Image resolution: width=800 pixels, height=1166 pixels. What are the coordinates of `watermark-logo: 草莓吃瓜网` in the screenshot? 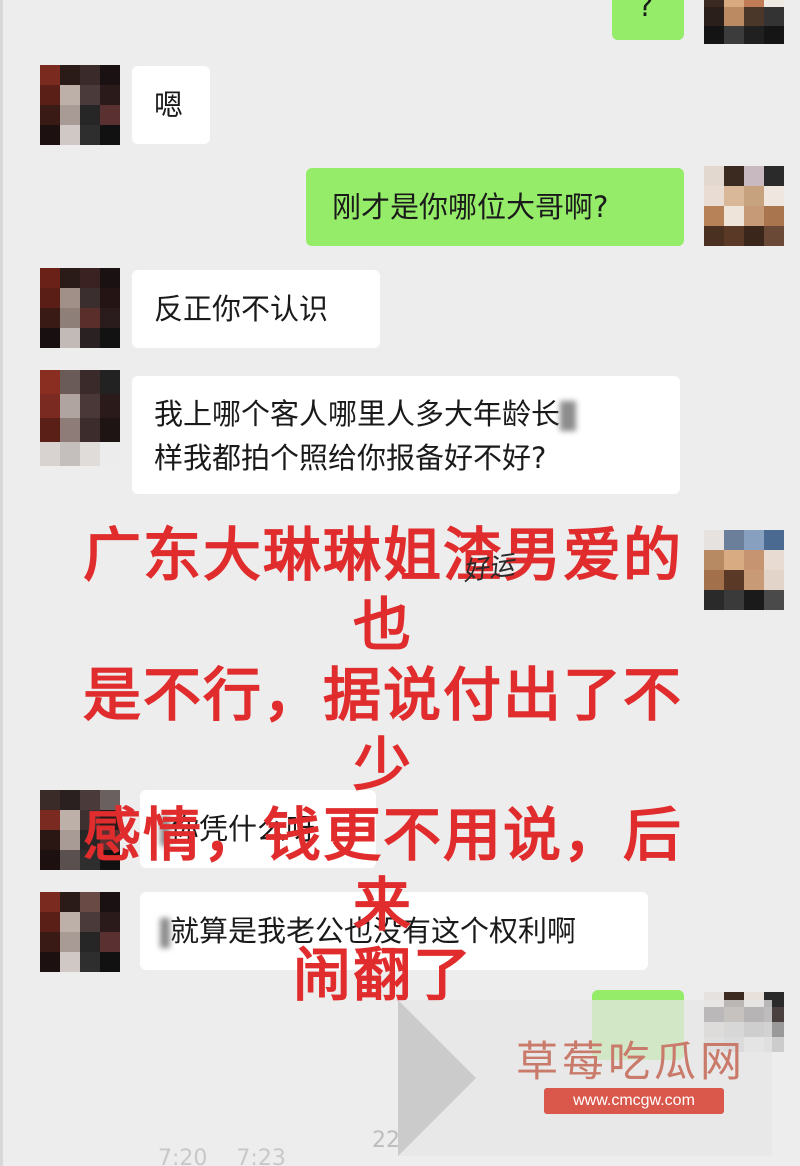 It's located at (631, 1061).